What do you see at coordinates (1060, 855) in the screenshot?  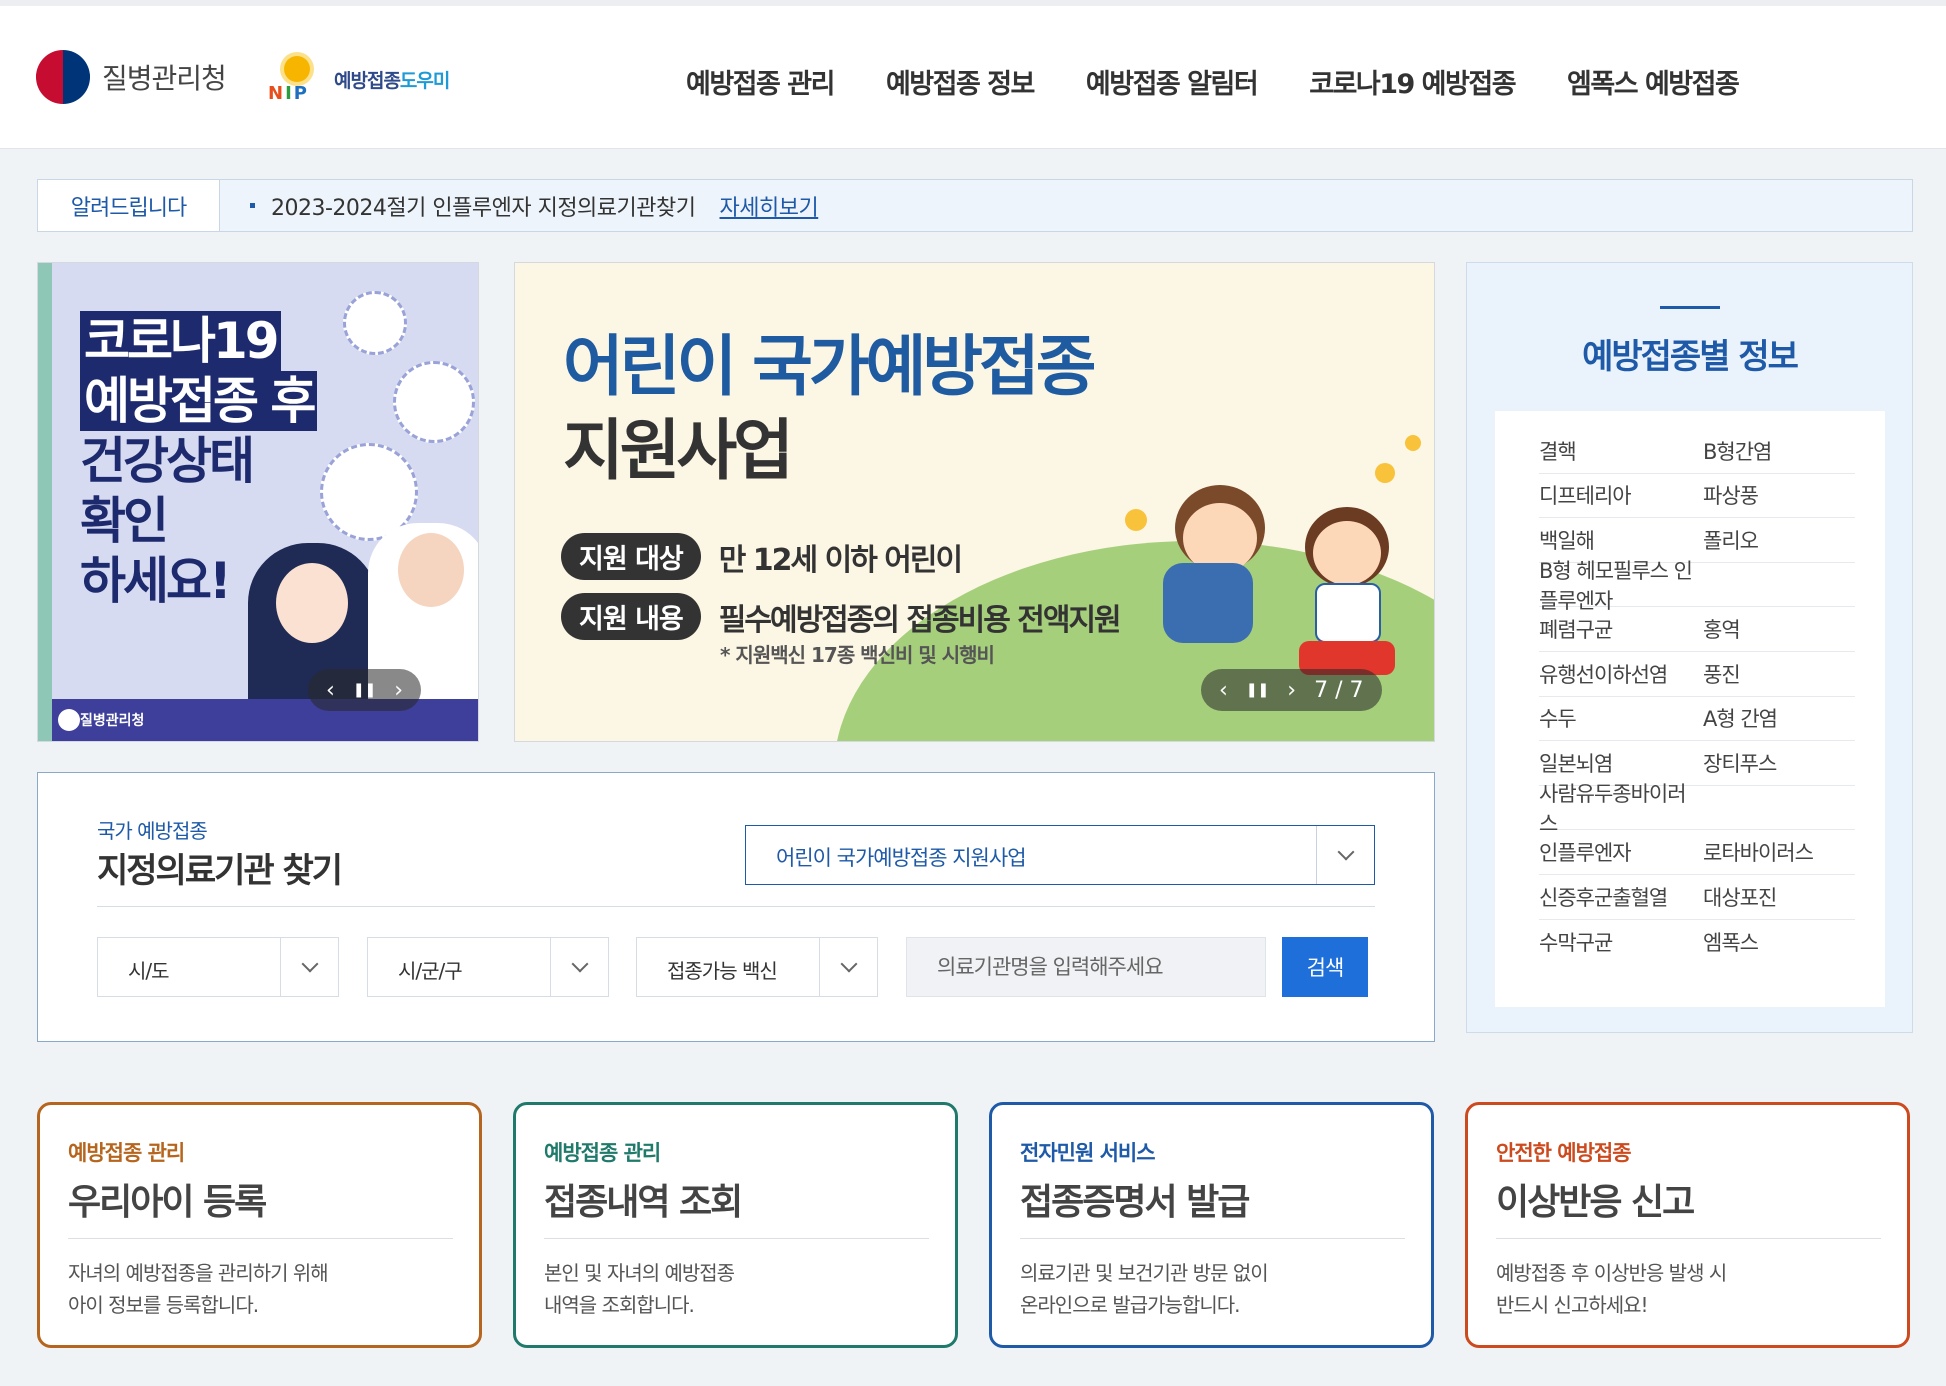 I see `program-select: 어린이 국가예방접종 지원사업` at bounding box center [1060, 855].